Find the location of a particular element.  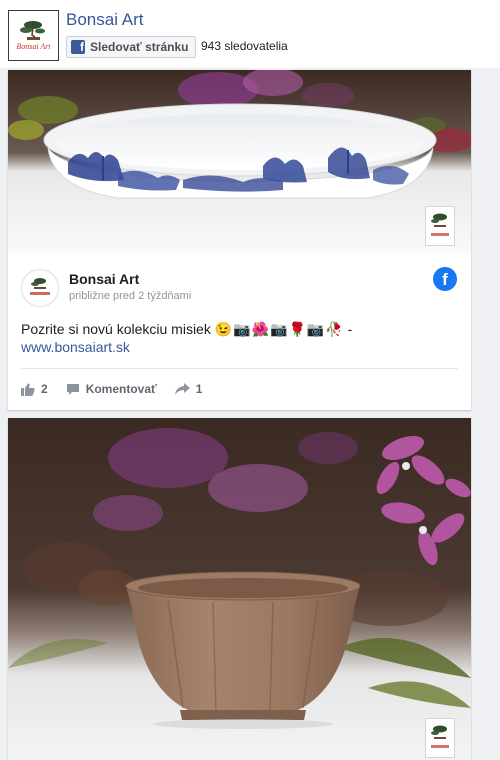

logo-text: Bonsai Art is located at coordinates (33, 46).